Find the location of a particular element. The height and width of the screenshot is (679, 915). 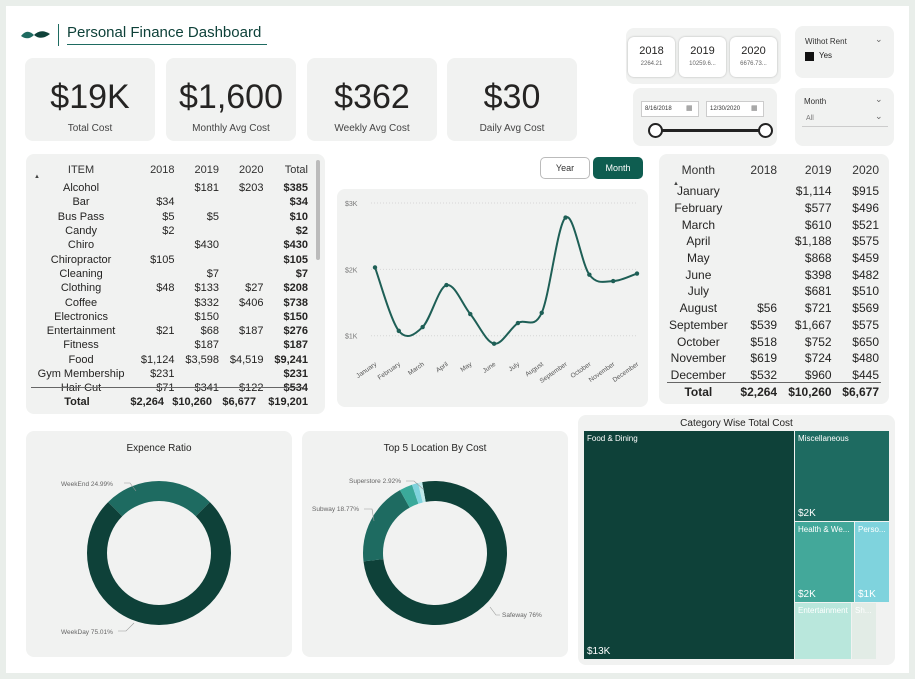

table-row: December $532 $960 $445 is located at coordinates (773, 375).